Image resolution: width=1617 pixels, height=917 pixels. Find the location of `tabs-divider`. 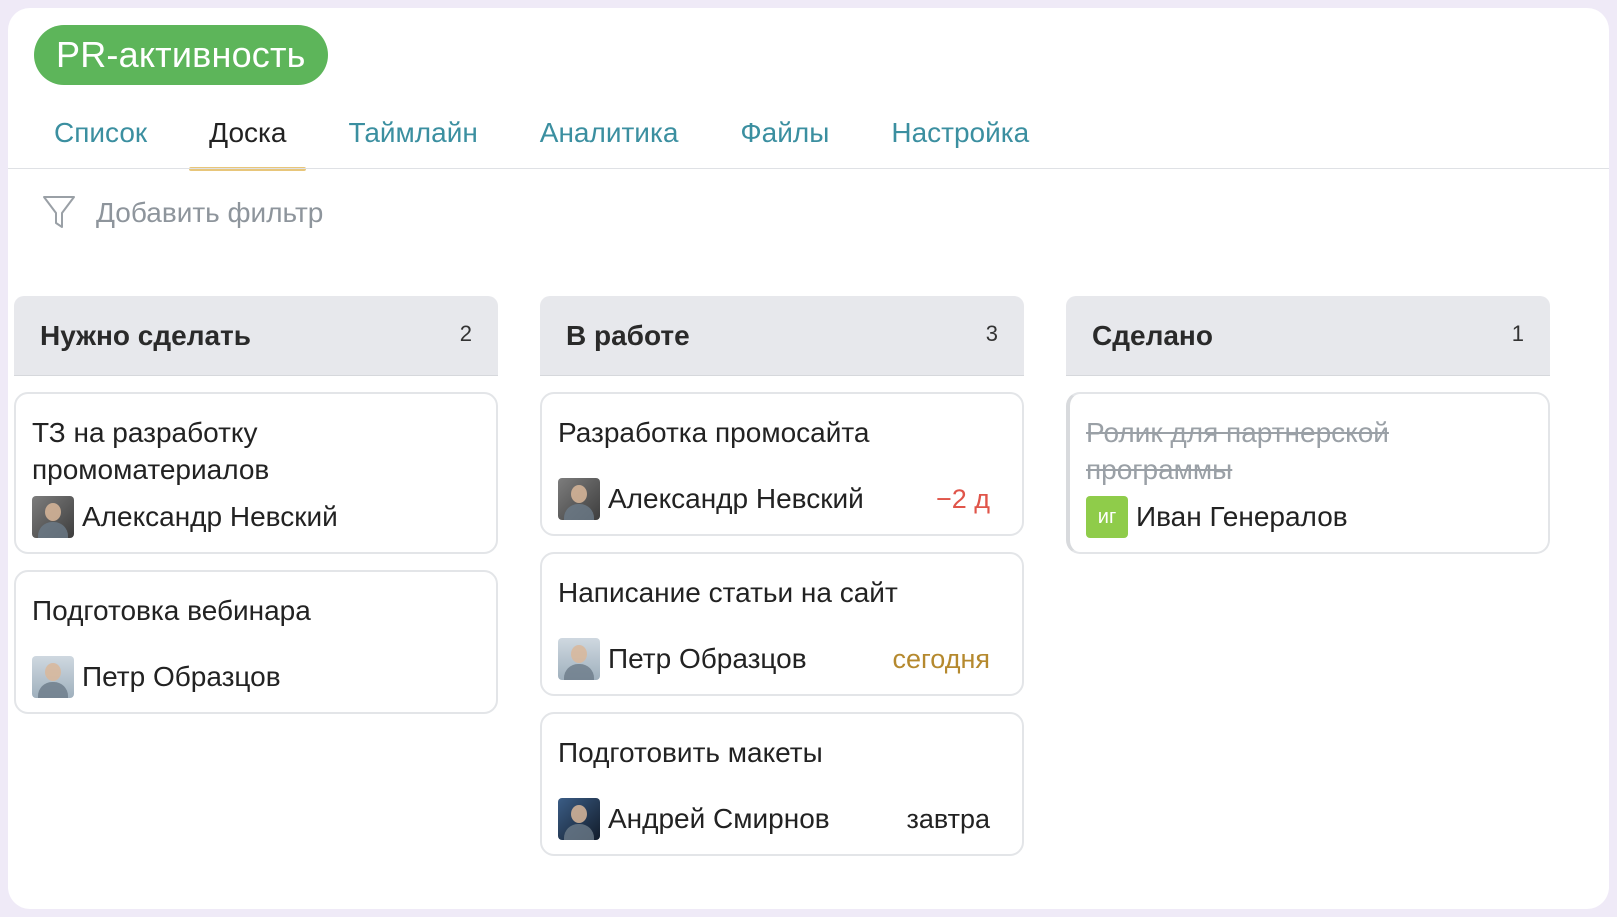

tabs-divider is located at coordinates (808, 168).